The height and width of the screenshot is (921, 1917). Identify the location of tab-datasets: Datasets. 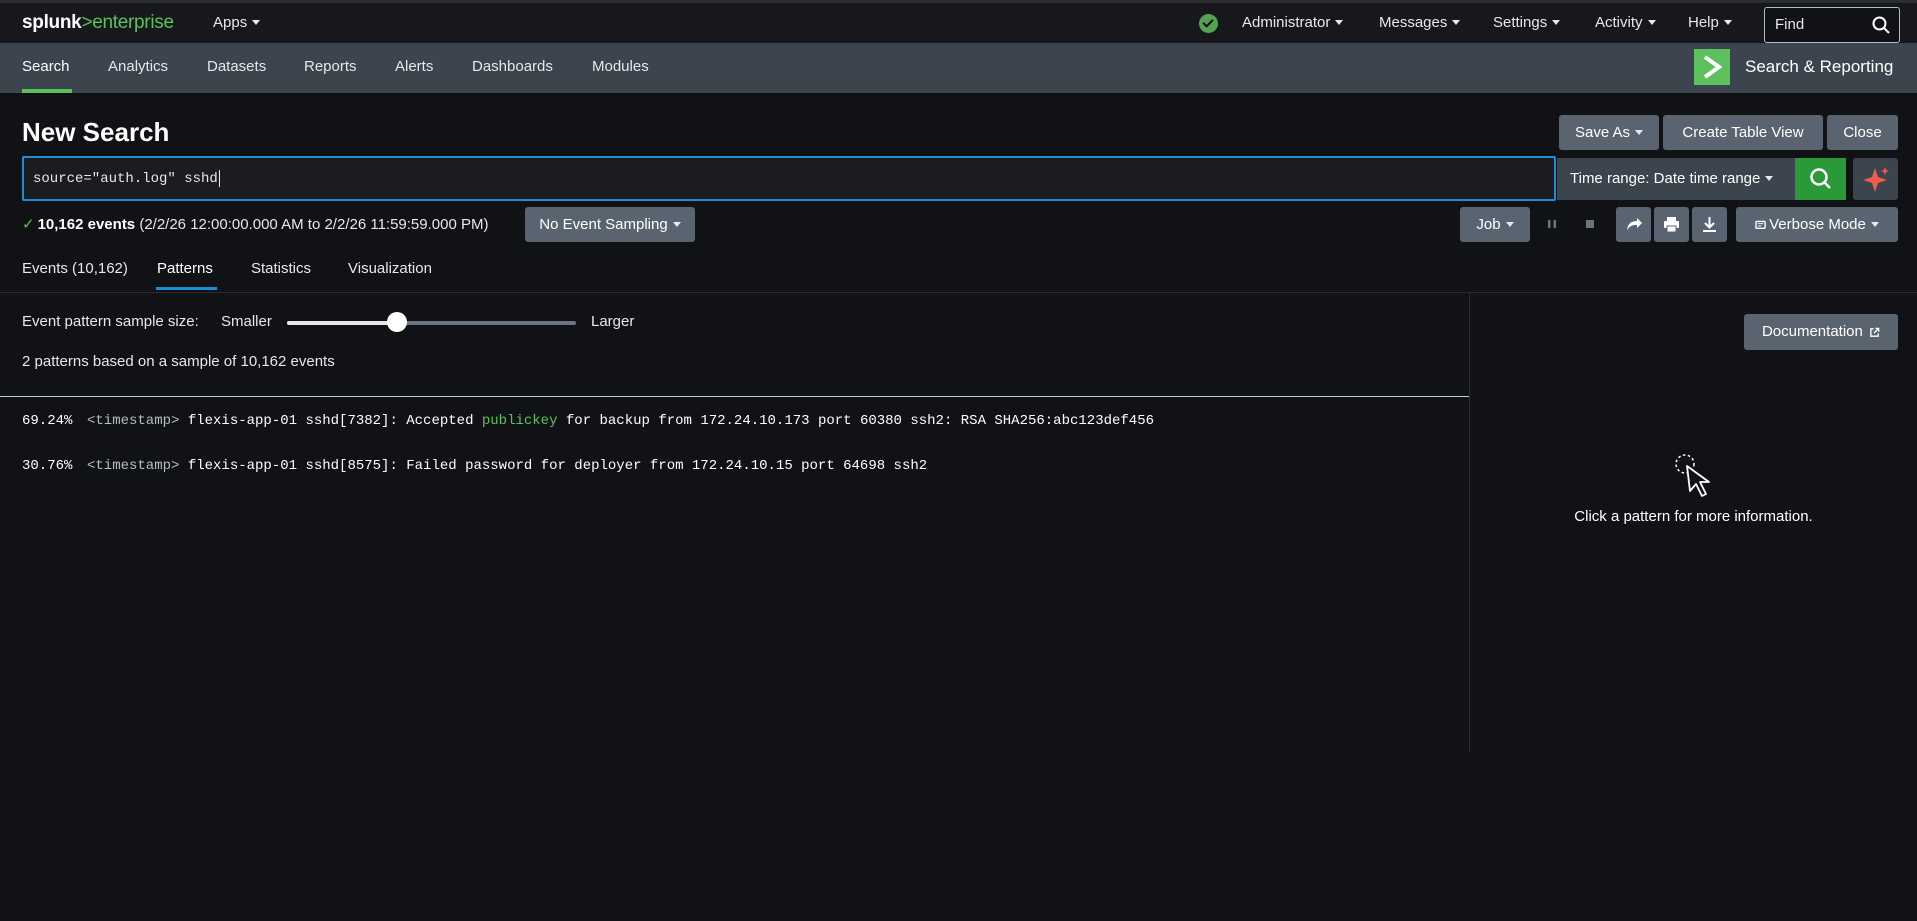
(236, 66).